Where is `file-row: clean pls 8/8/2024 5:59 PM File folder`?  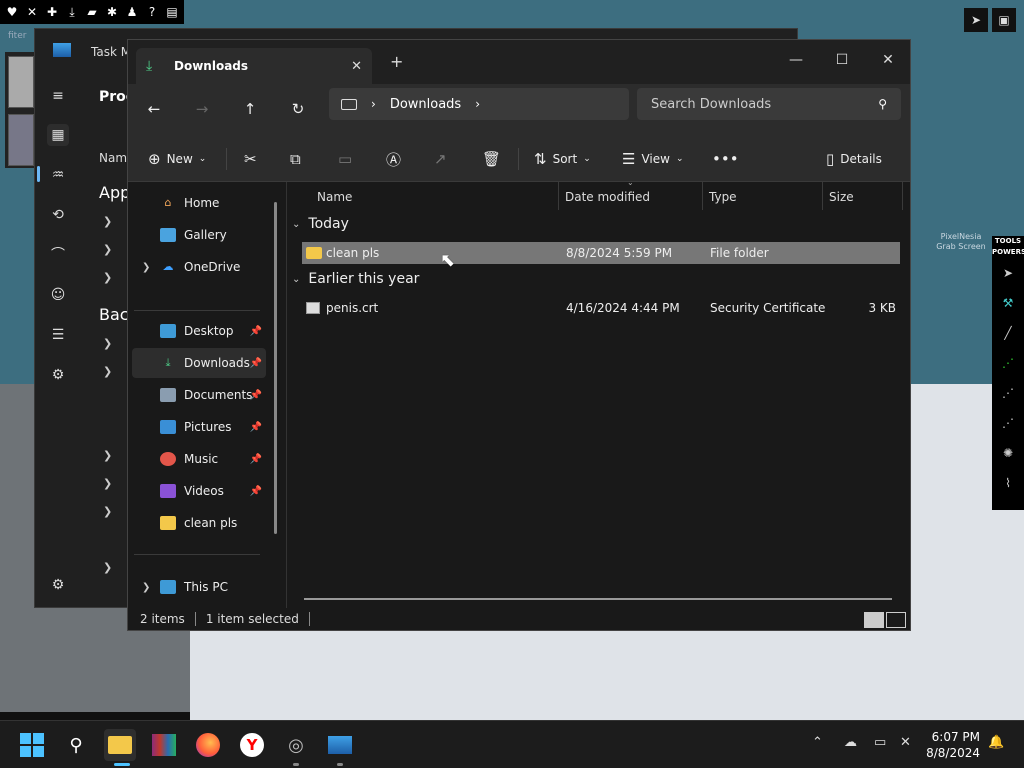 file-row: clean pls 8/8/2024 5:59 PM File folder is located at coordinates (601, 253).